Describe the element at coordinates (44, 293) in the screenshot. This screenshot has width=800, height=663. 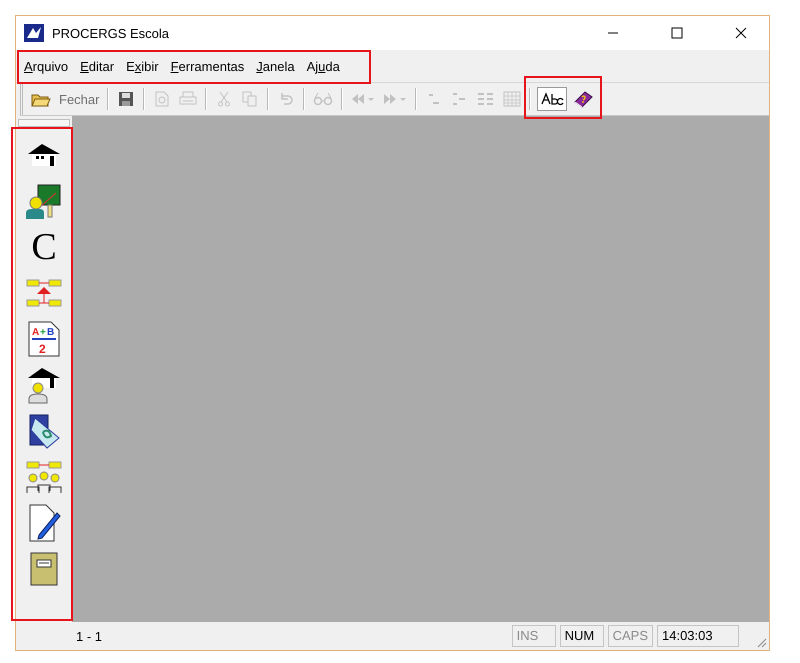
I see `transfer-icon` at that location.